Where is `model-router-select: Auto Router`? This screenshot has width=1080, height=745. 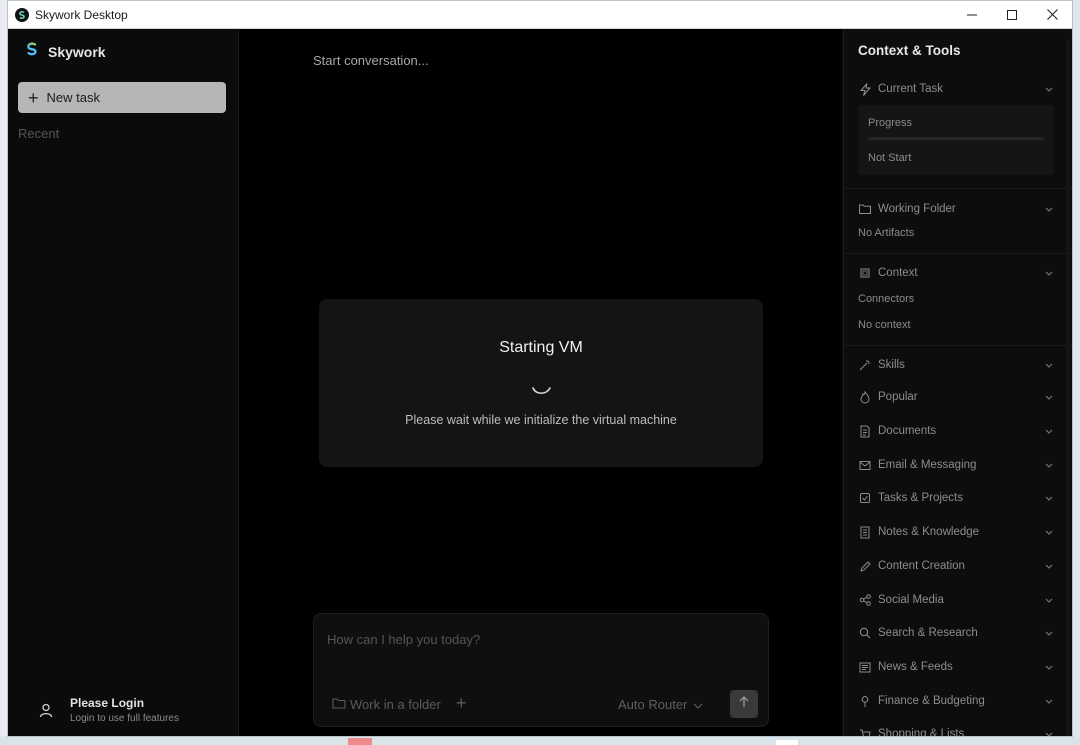 model-router-select: Auto Router is located at coordinates (660, 704).